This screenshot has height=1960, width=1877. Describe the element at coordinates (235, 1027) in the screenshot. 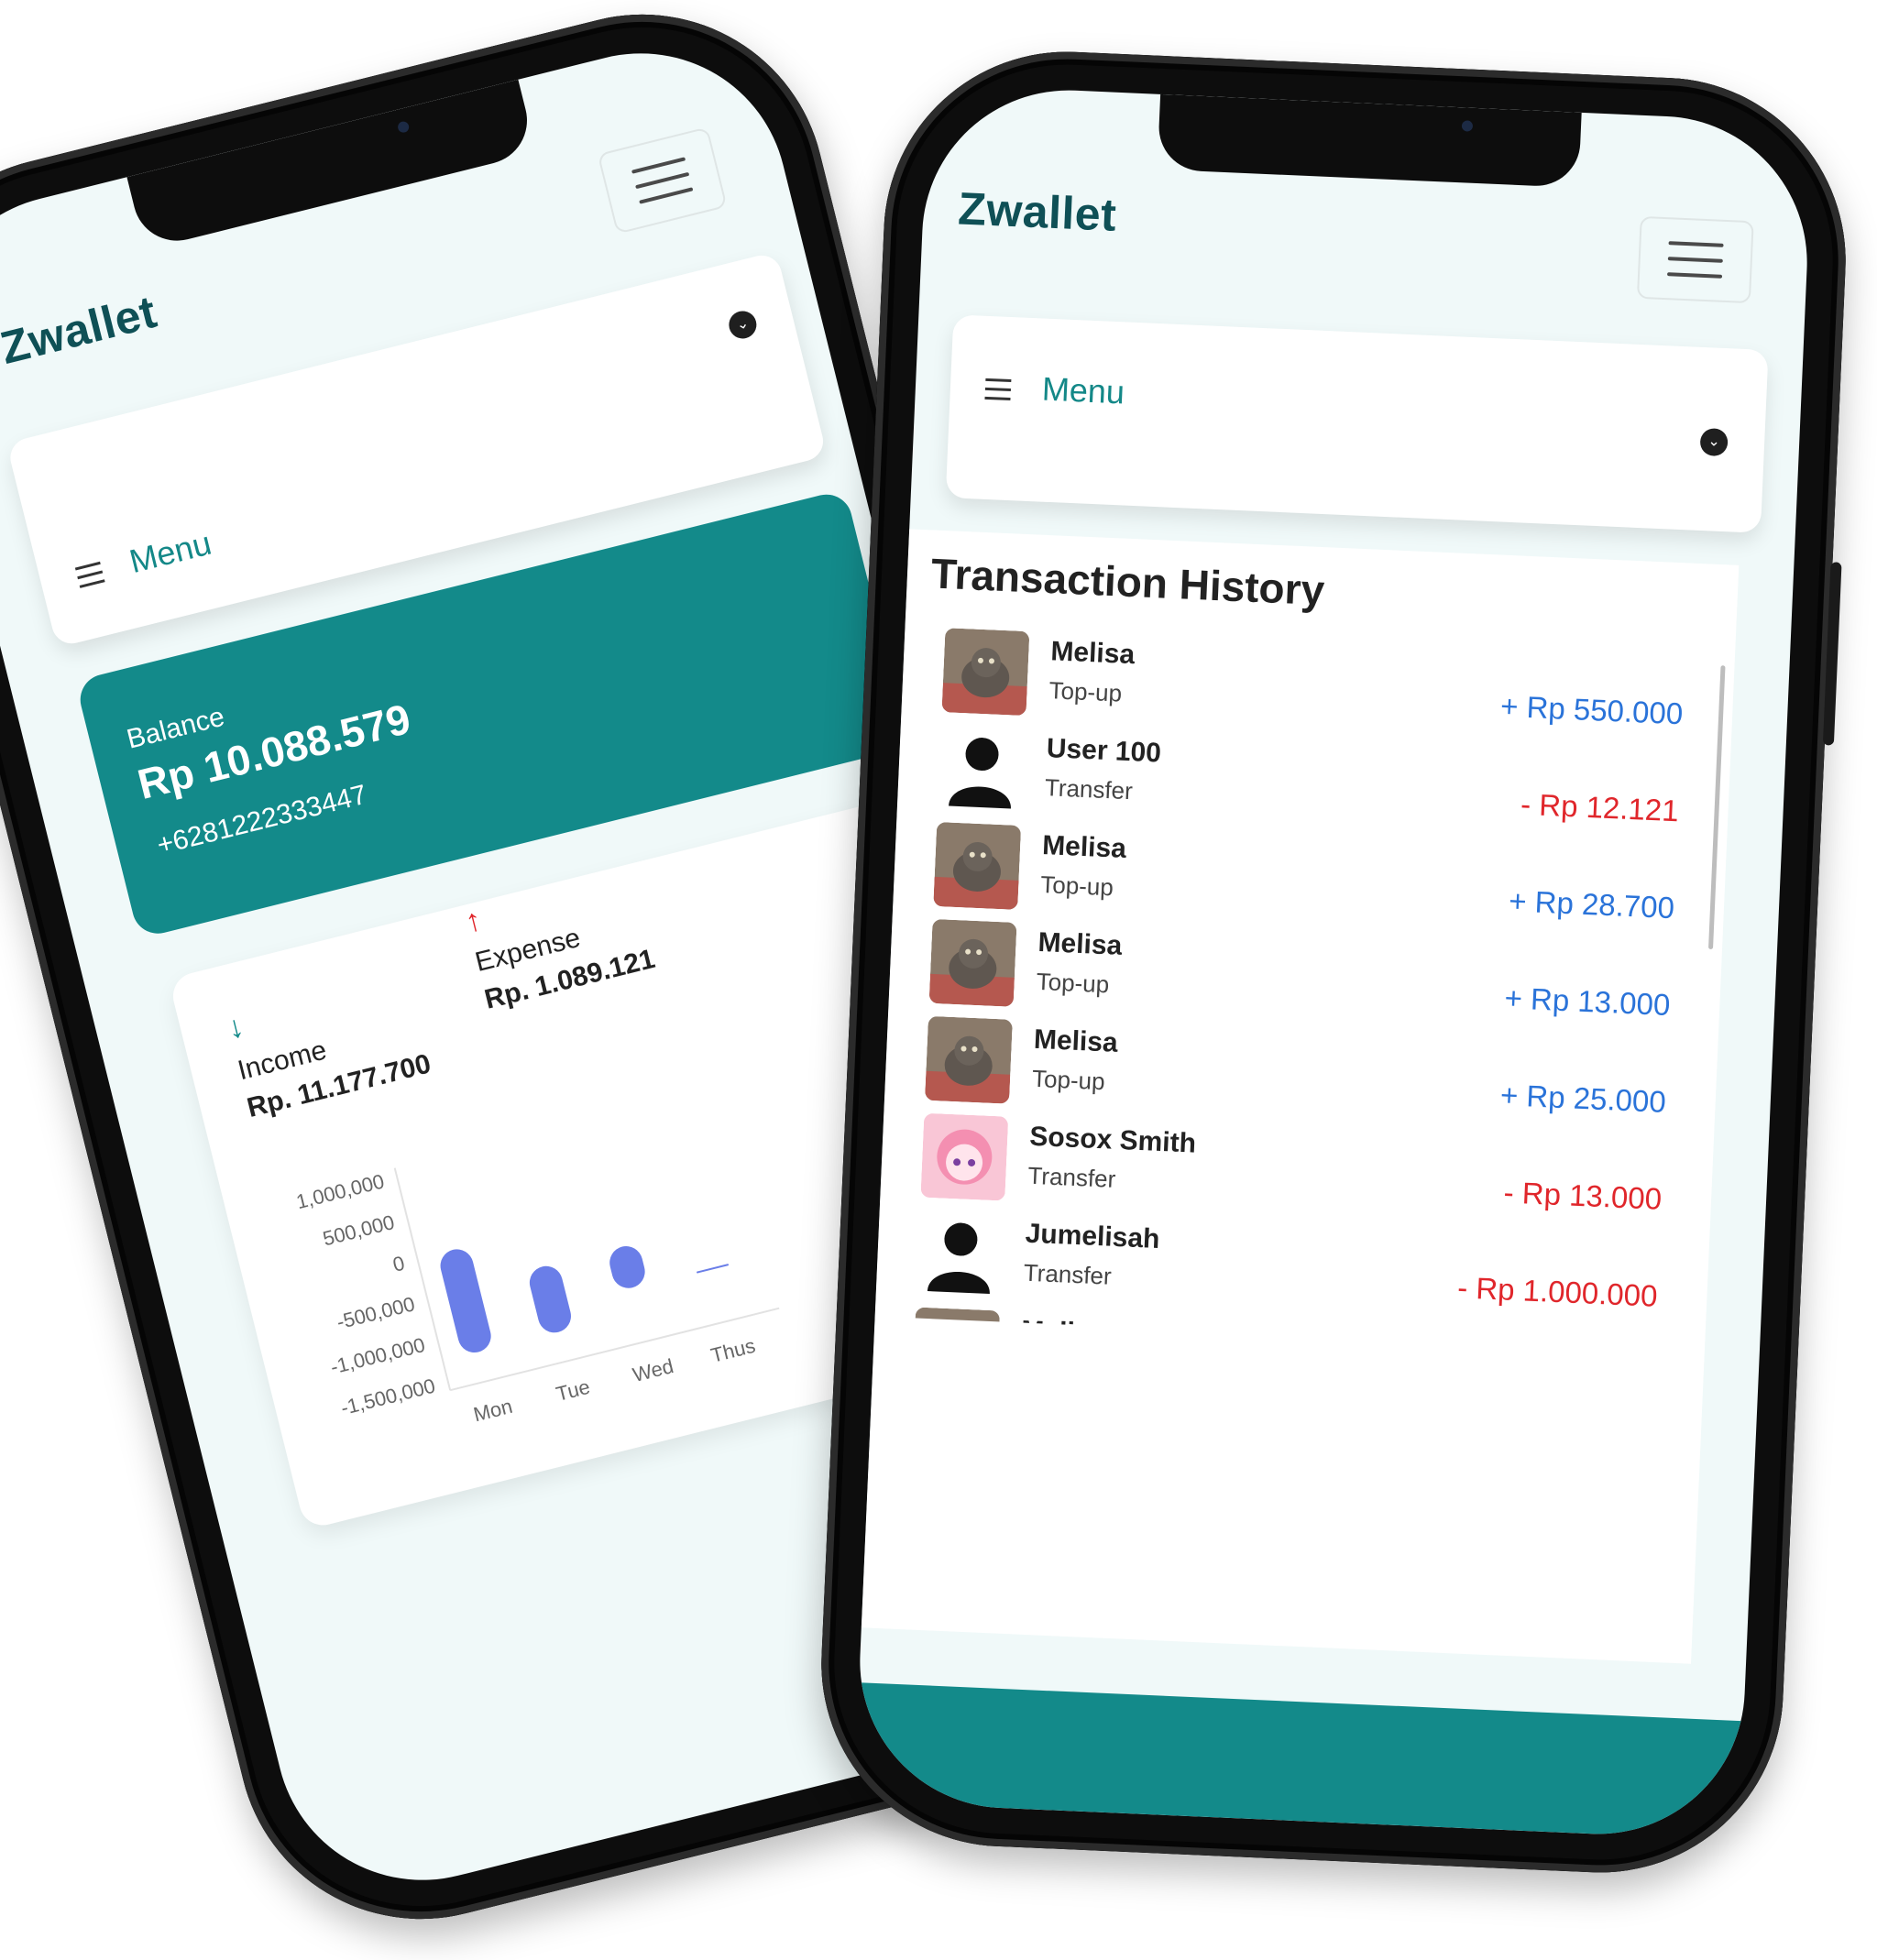

I see `arrow-down-icon: ↓` at that location.